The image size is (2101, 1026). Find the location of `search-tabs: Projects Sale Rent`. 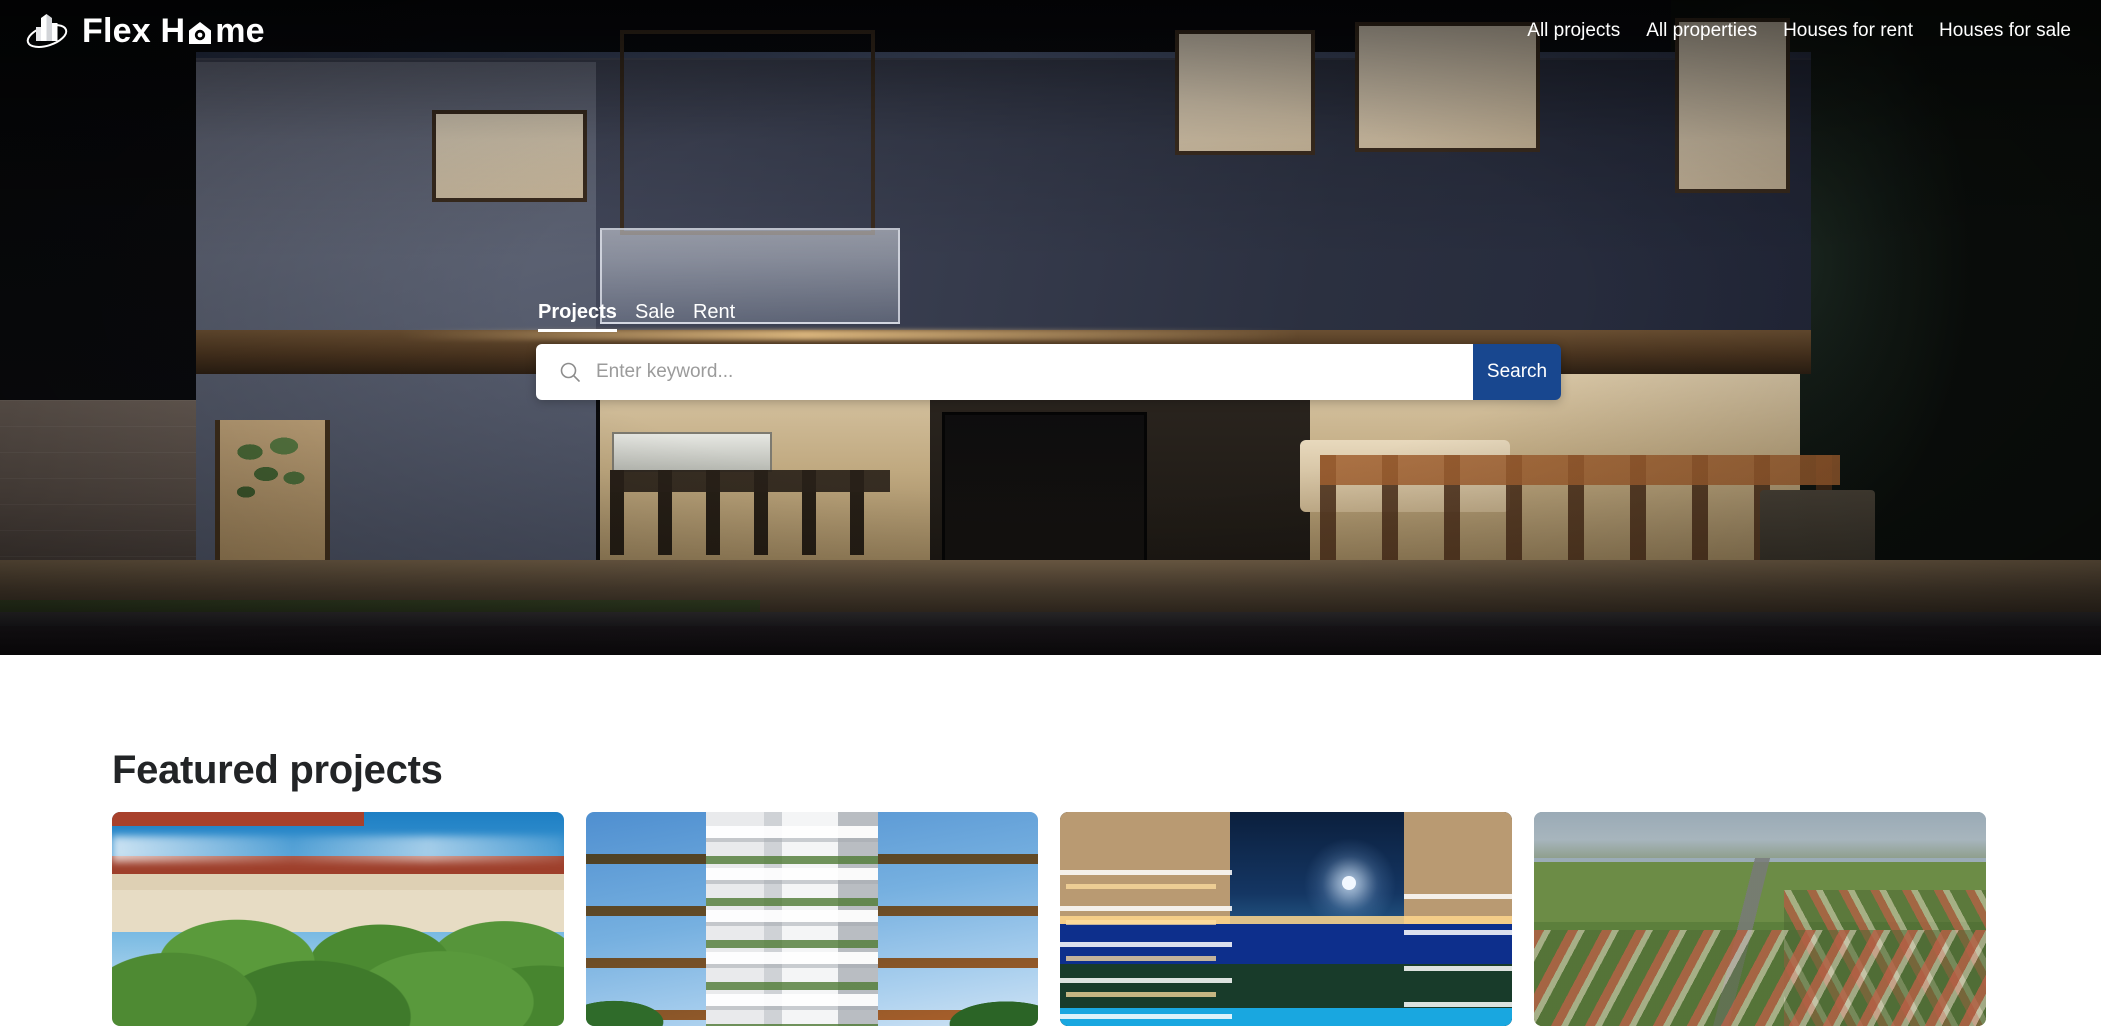

search-tabs: Projects Sale Rent is located at coordinates (1048, 316).